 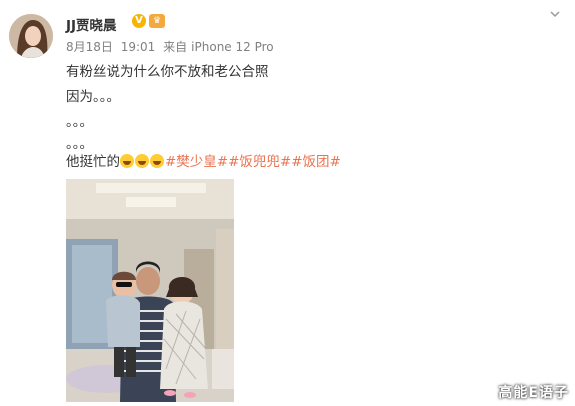 What do you see at coordinates (139, 21) in the screenshot?
I see `verified-v-icon: V` at bounding box center [139, 21].